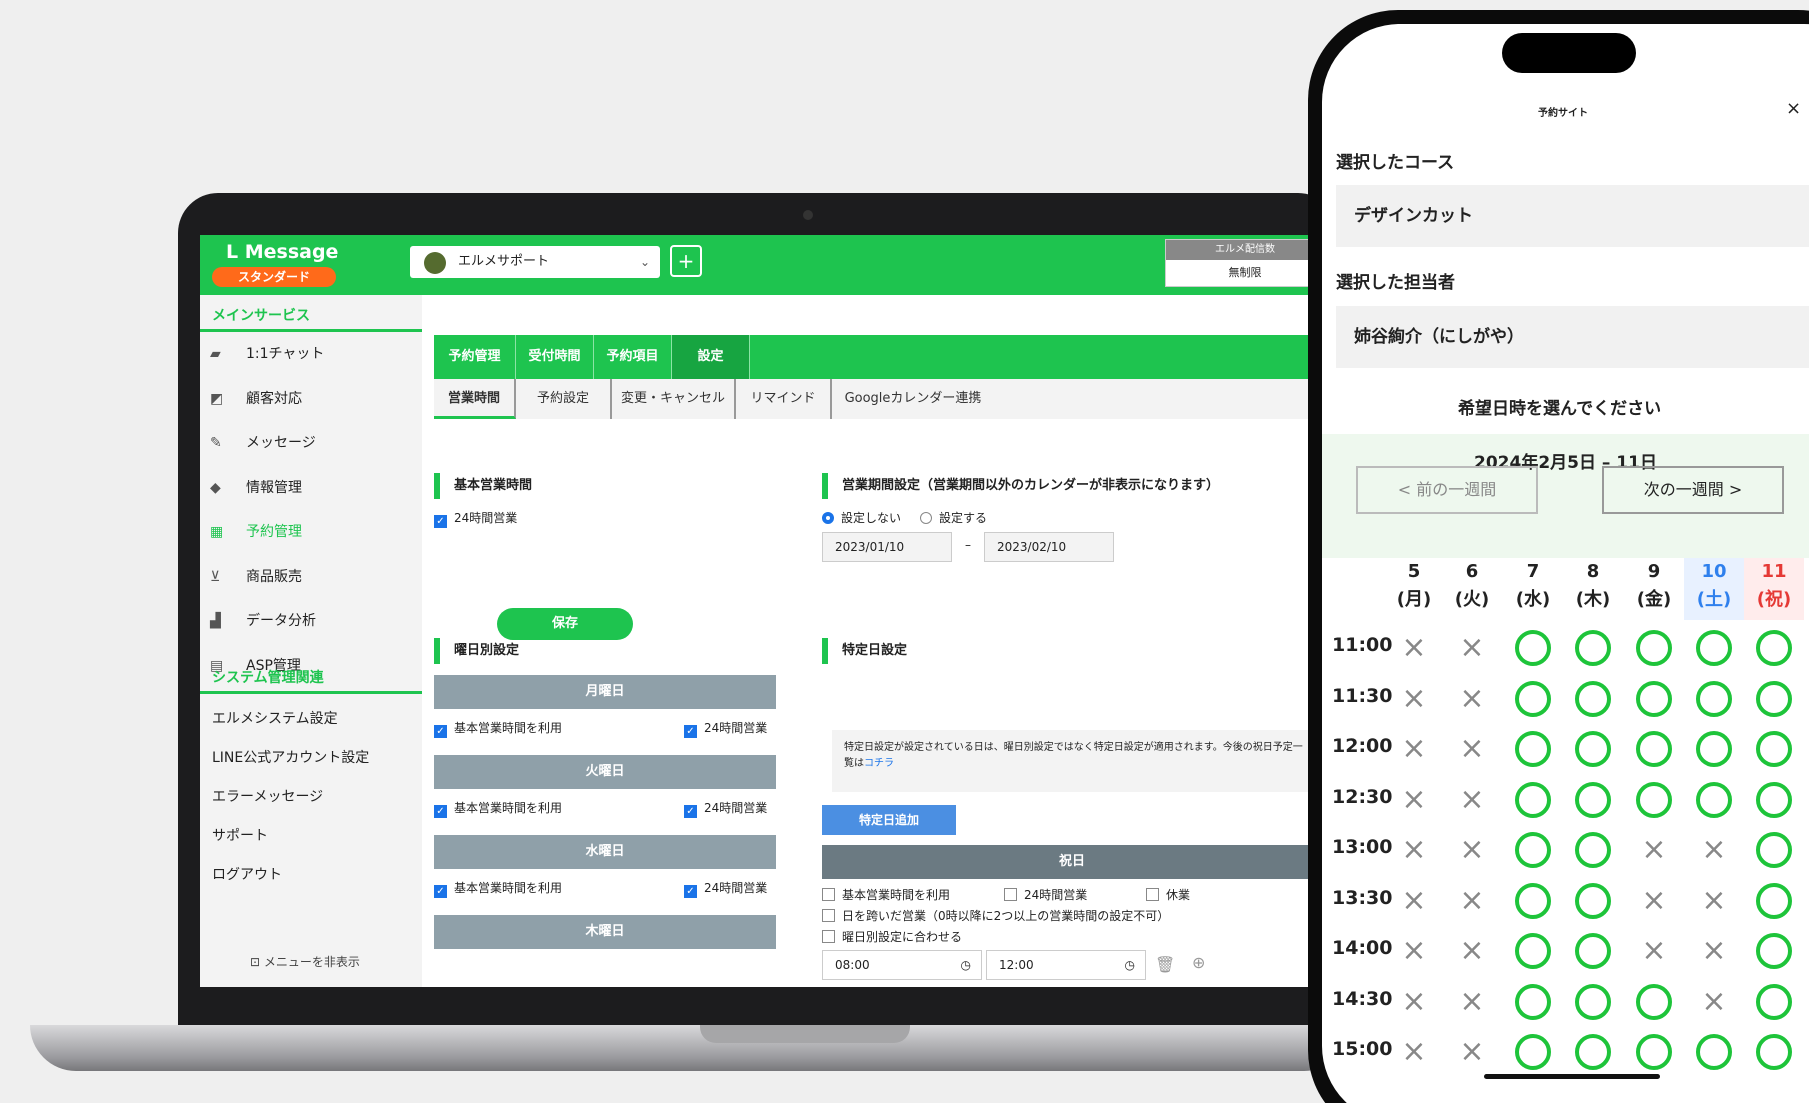  Describe the element at coordinates (889, 820) in the screenshot. I see `add-special-day-button: 特定日追加` at that location.